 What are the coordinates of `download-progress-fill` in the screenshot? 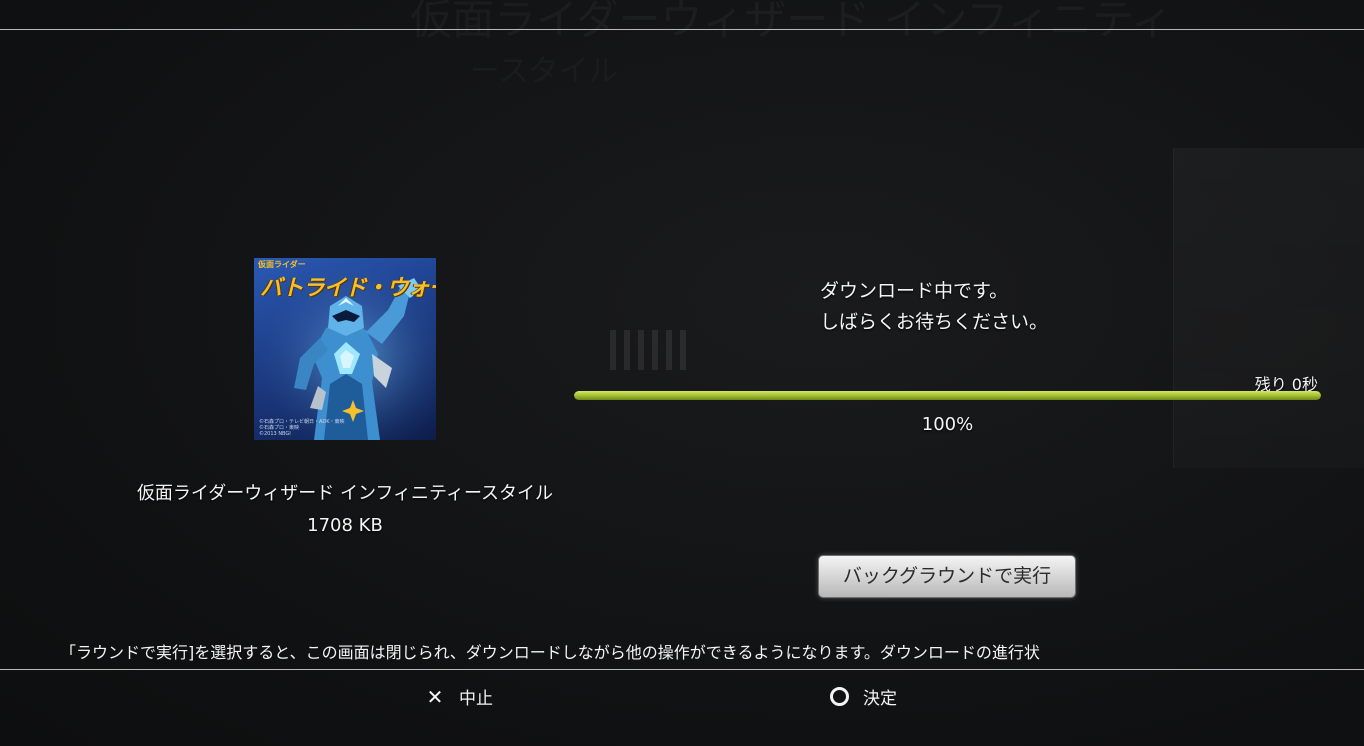 It's located at (947, 395).